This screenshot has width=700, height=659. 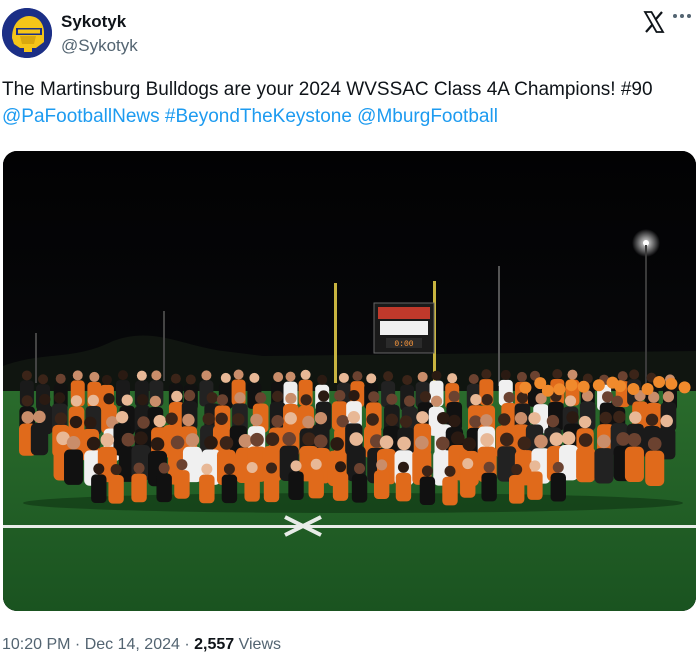 What do you see at coordinates (99, 34) in the screenshot?
I see `author-info: Sykotyk @Sykotyk` at bounding box center [99, 34].